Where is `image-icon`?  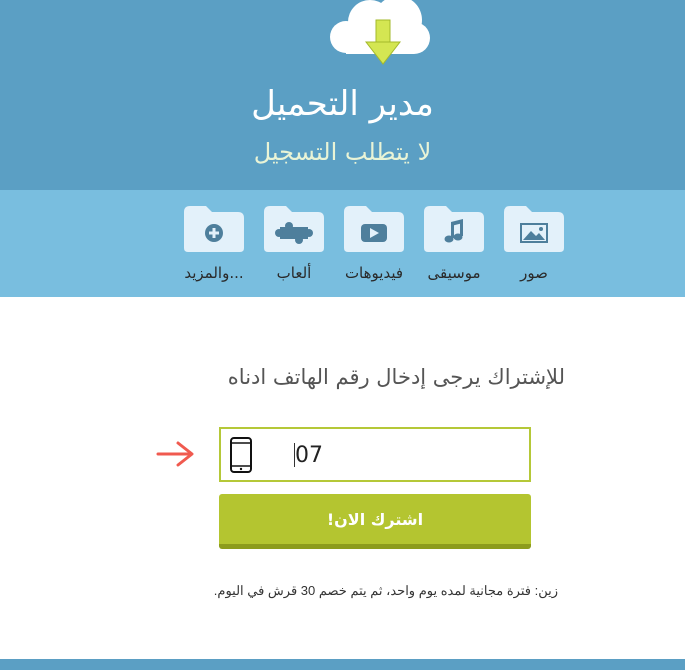 image-icon is located at coordinates (534, 229).